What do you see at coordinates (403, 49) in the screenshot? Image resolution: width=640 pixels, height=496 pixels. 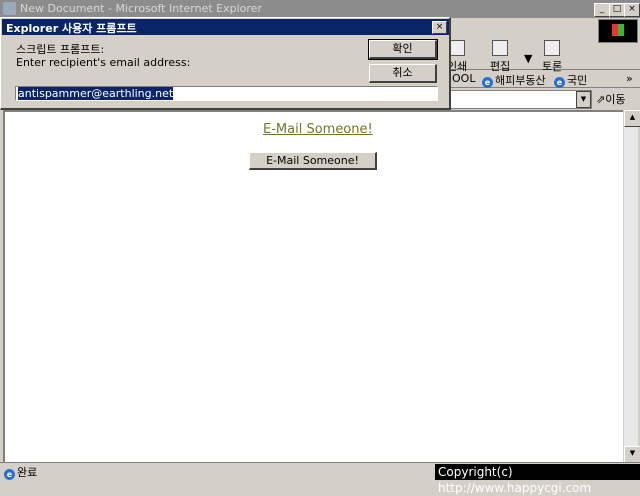 I see `ok-button: 확인` at bounding box center [403, 49].